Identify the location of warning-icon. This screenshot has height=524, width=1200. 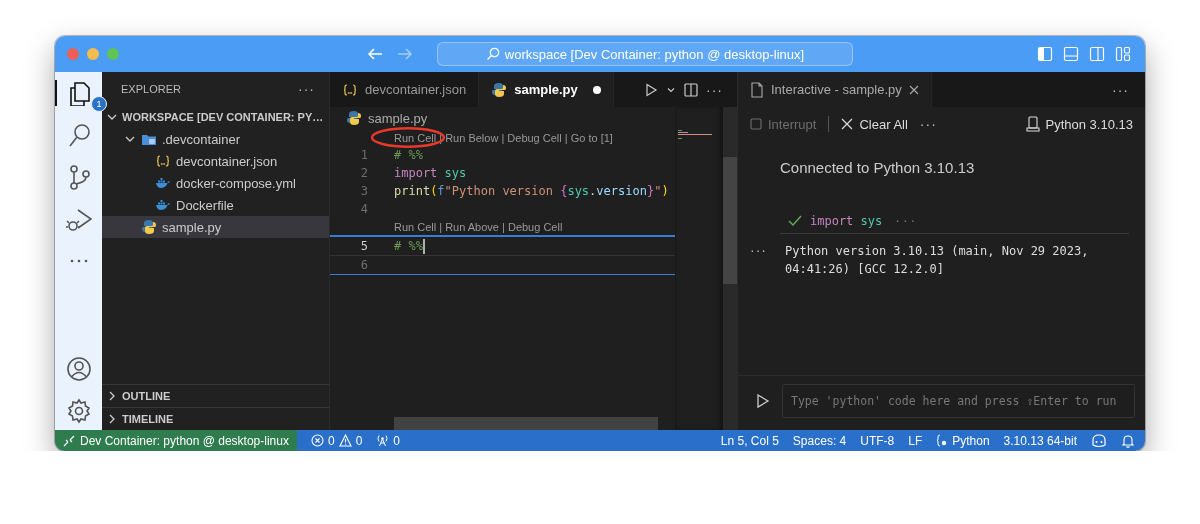
(345, 440).